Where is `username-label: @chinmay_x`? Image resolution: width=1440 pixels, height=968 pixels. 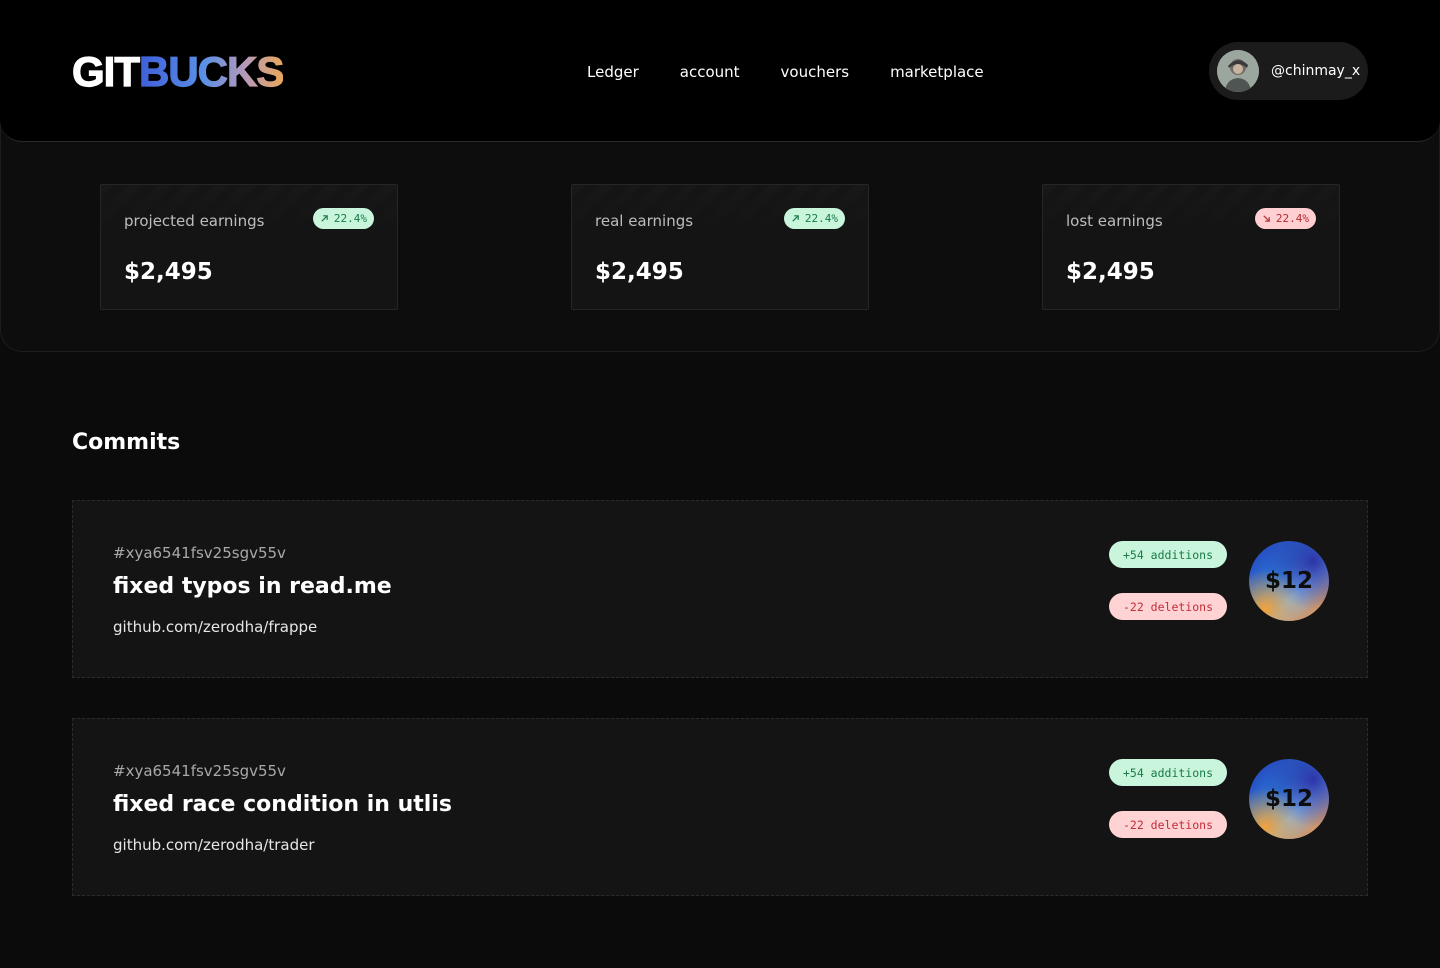 username-label: @chinmay_x is located at coordinates (1316, 71).